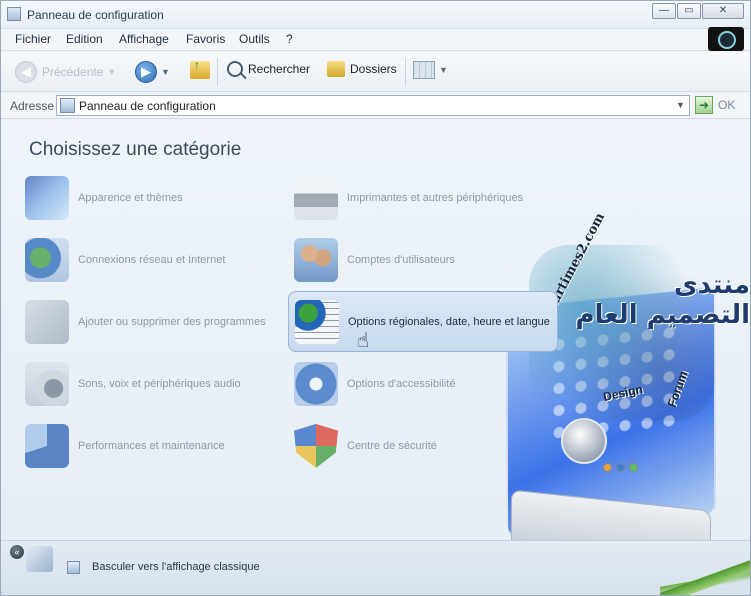 This screenshot has width=751, height=596. Describe the element at coordinates (17, 552) in the screenshot. I see `collapse-button: «` at that location.